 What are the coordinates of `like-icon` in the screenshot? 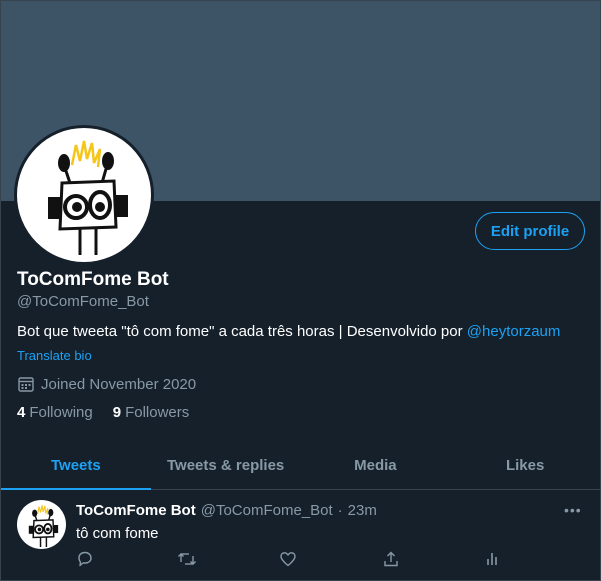 It's located at (289, 560).